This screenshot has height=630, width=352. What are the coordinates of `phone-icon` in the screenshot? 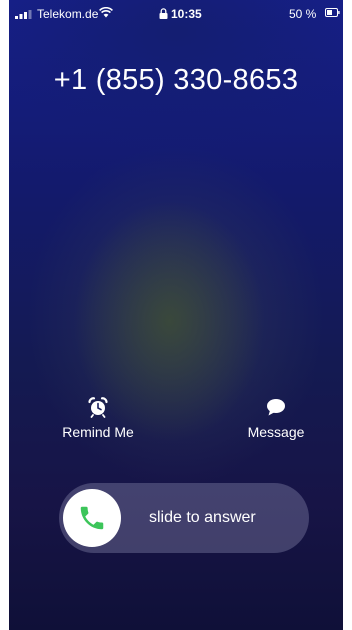 It's located at (92, 518).